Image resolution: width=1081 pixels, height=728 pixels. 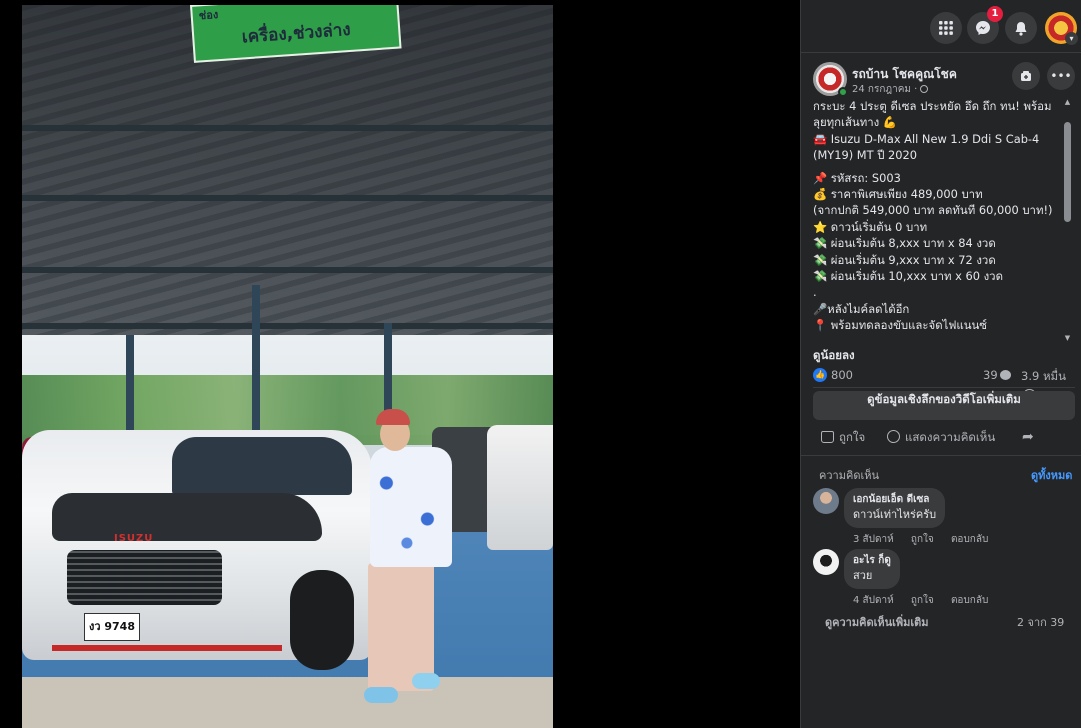 I want to click on comment-meta: 3 สัปดาห์ ถูกใจ ตอบกลับ, so click(x=927, y=539).